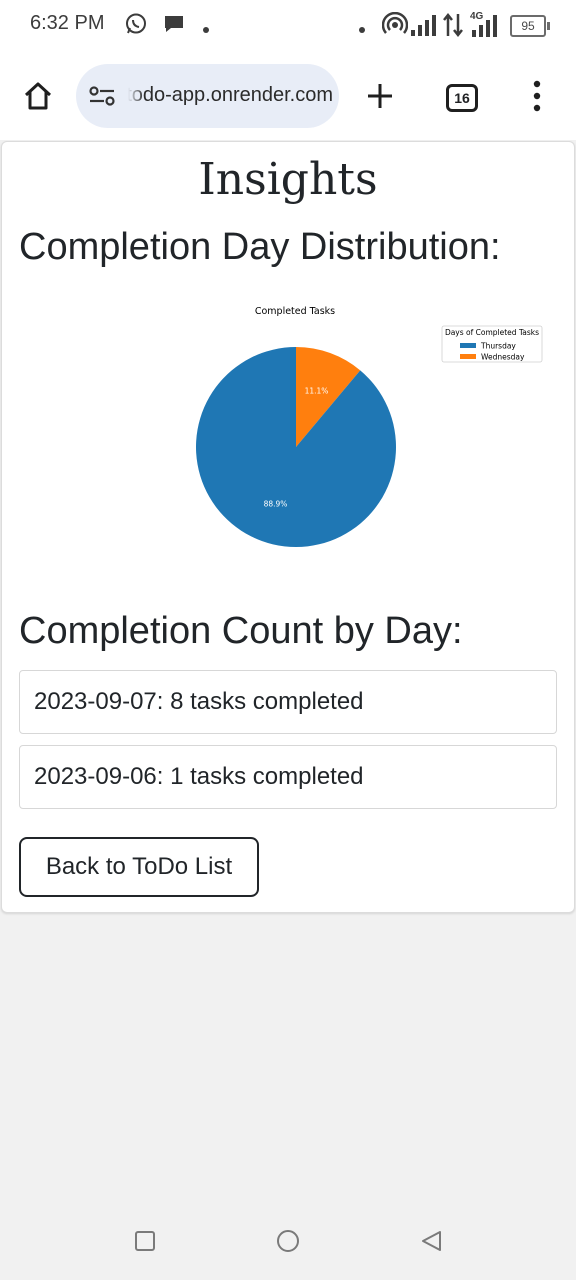 This screenshot has width=576, height=1280. Describe the element at coordinates (530, 26) in the screenshot. I see `battery-indicator: 95` at that location.